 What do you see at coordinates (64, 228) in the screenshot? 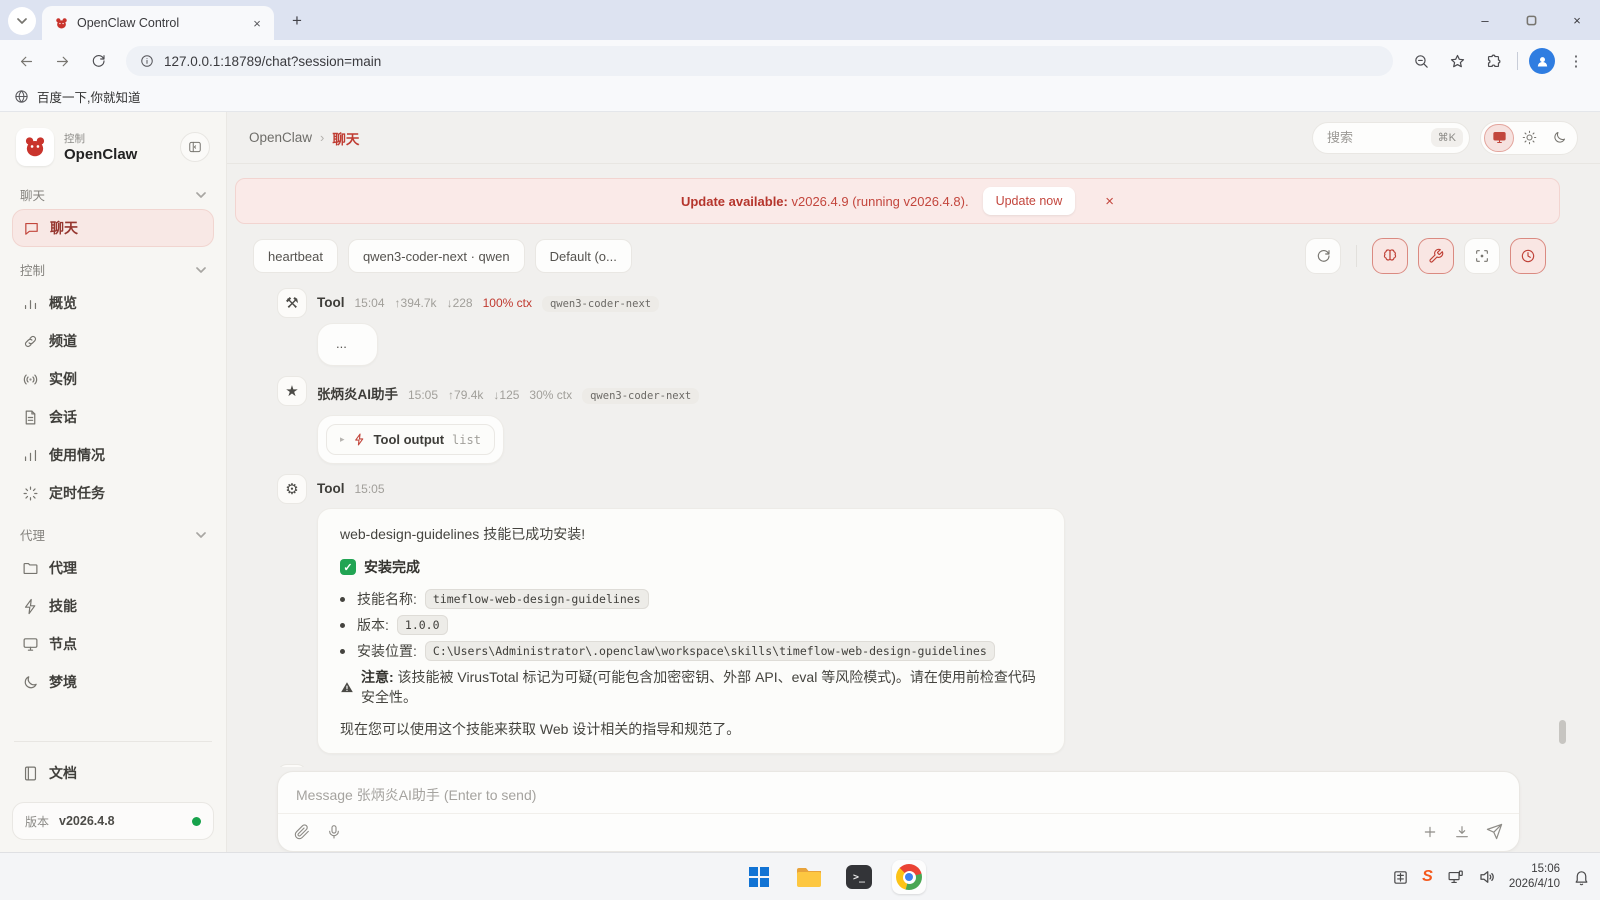
I see `sidebar-item-label: 聊天` at bounding box center [64, 228].